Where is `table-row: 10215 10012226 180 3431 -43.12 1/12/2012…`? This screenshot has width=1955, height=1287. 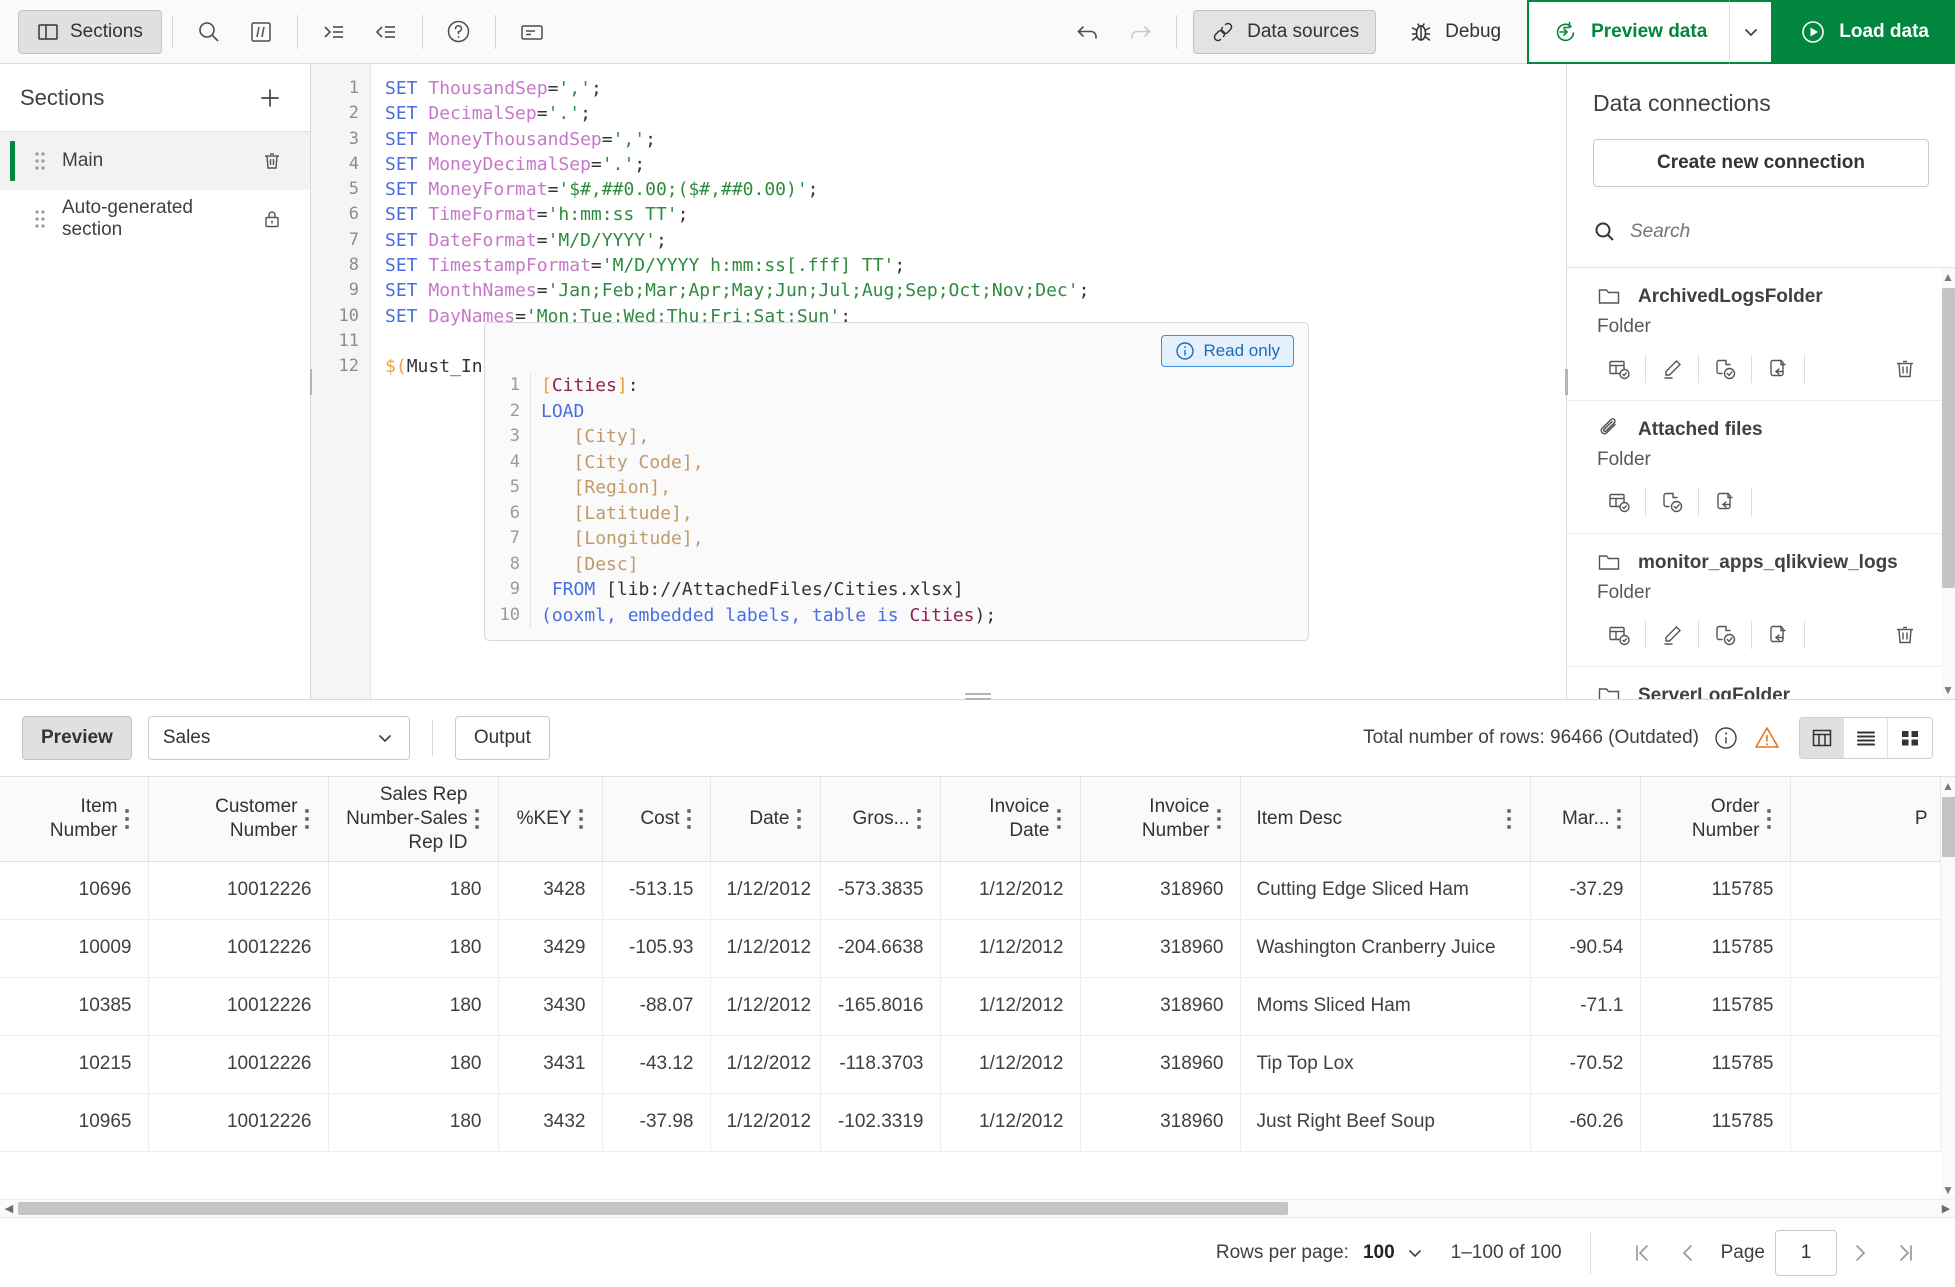 table-row: 10215 10012226 180 3431 -43.12 1/12/2012… is located at coordinates (970, 1064).